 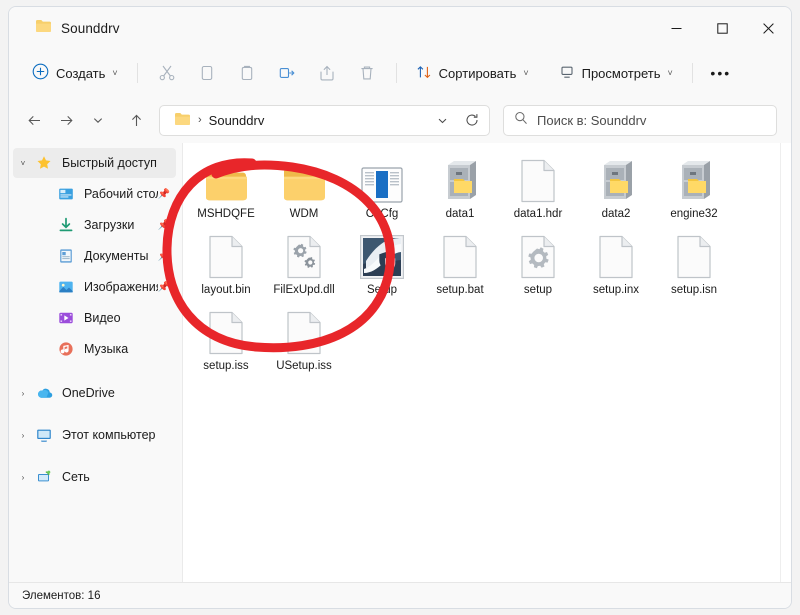 What do you see at coordinates (219, 120) in the screenshot?
I see `breadcrumb: › Sounddrv` at bounding box center [219, 120].